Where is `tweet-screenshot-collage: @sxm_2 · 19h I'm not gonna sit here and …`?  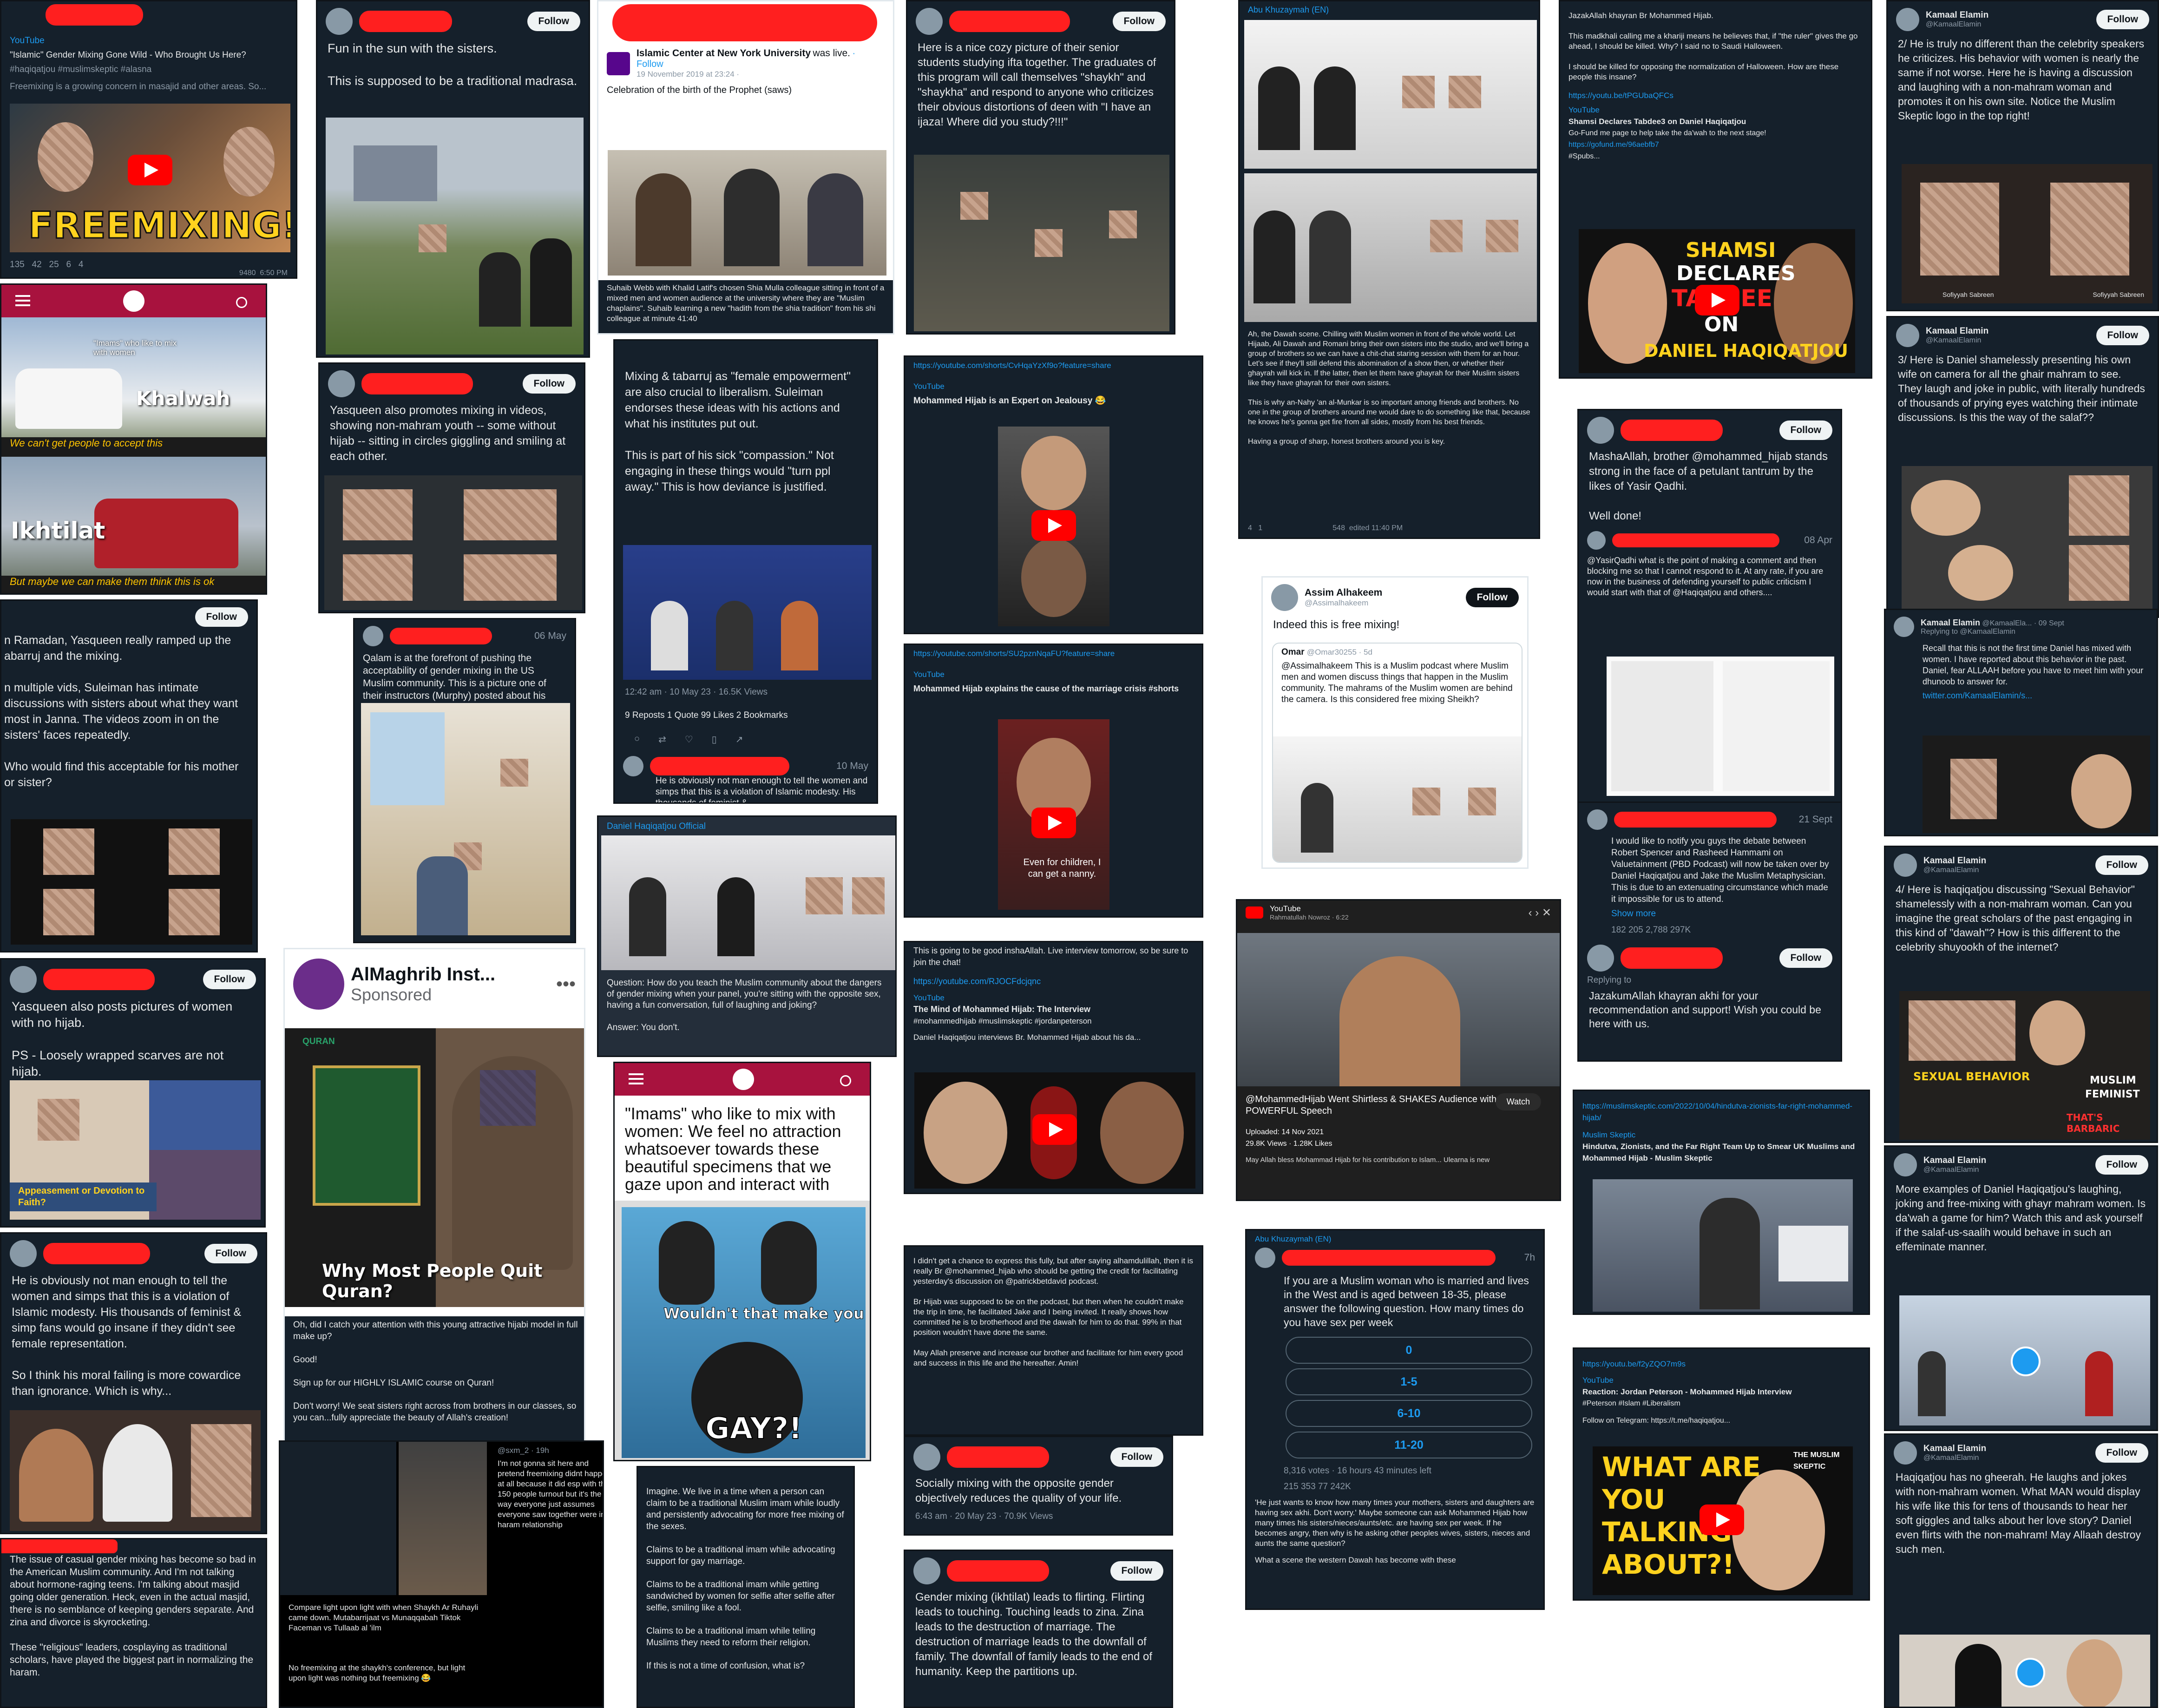
tweet-screenshot-collage: @sxm_2 · 19h I'm not gonna sit here and … is located at coordinates (441, 1574).